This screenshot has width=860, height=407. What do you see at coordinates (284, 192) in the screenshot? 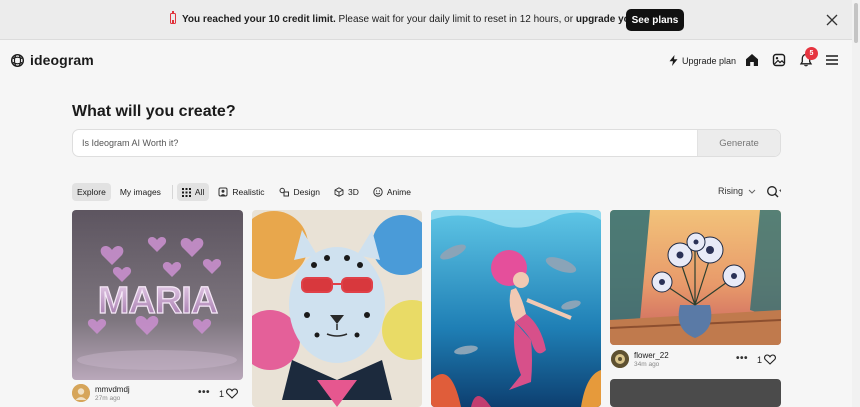
I see `design-shapes-icon` at bounding box center [284, 192].